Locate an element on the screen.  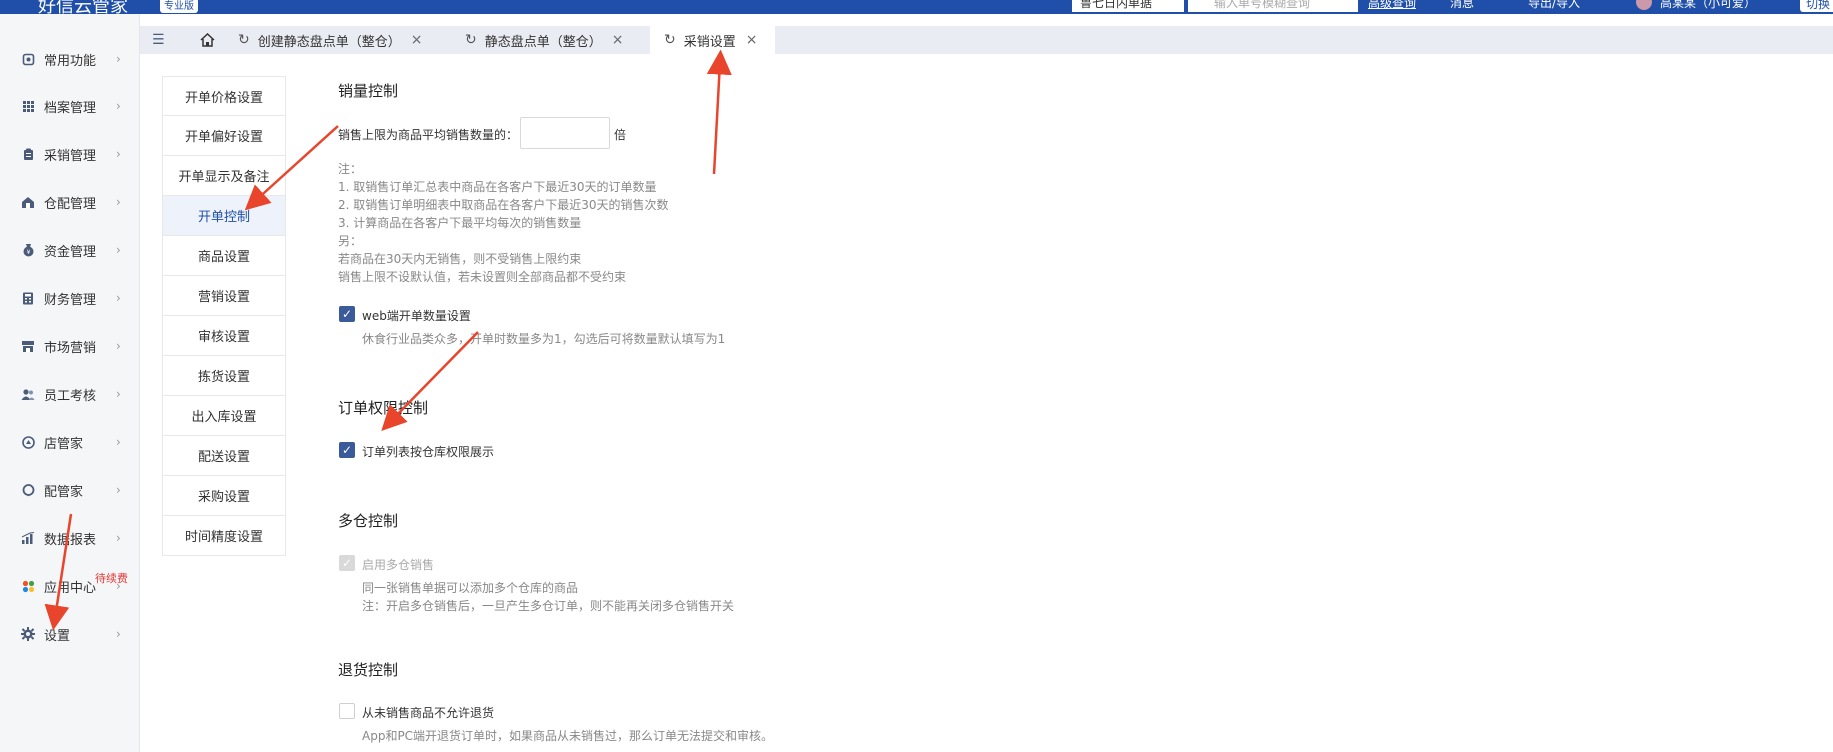
sidebar-item-delivery-manager: 配管家 › is located at coordinates (70, 490).